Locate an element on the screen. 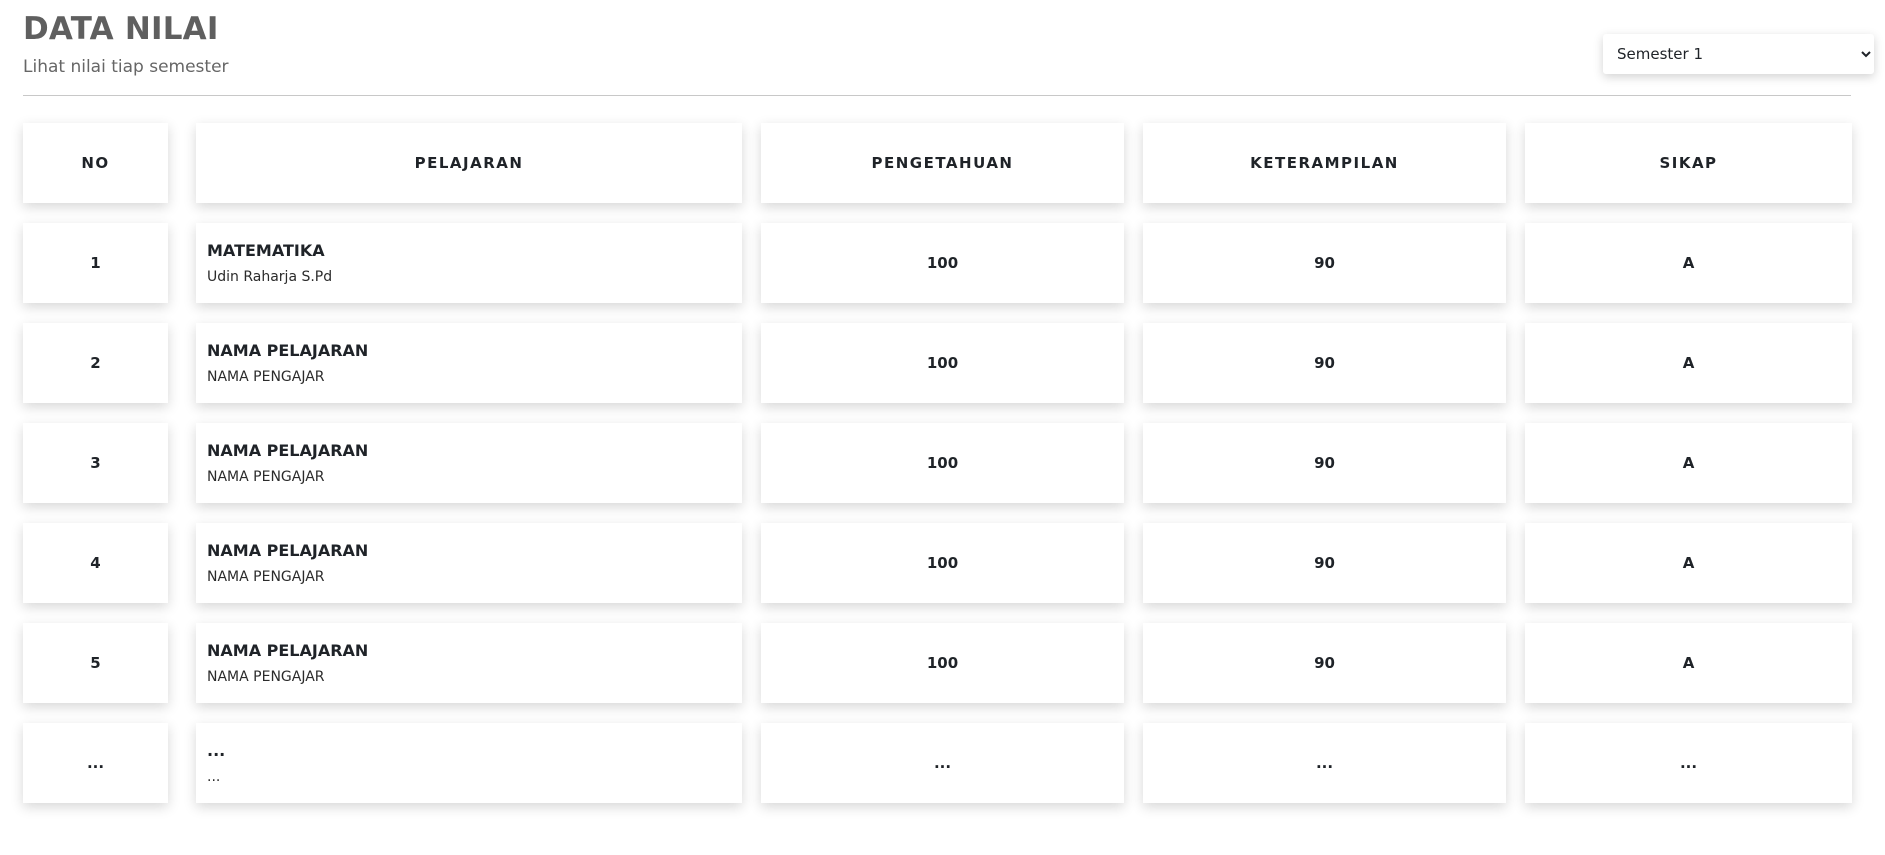 This screenshot has width=1885, height=855. row-number: 1 is located at coordinates (95, 263).